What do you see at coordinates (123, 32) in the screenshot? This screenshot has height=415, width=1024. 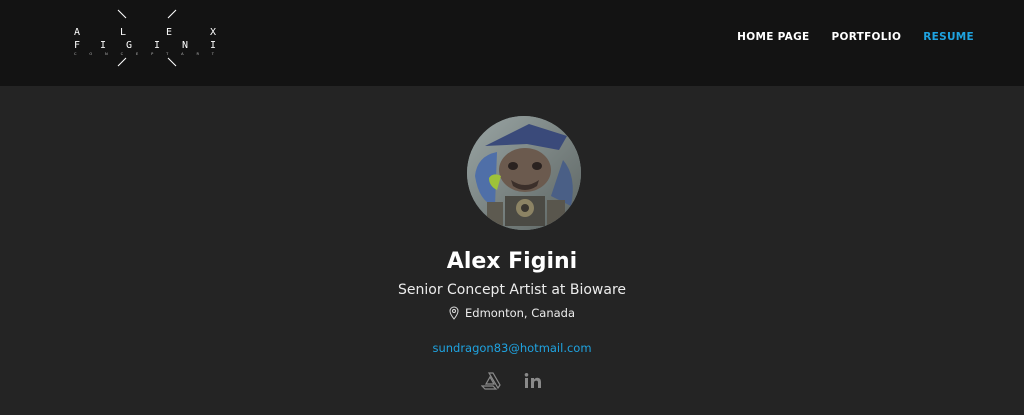 I see `logo-row1-l: L` at bounding box center [123, 32].